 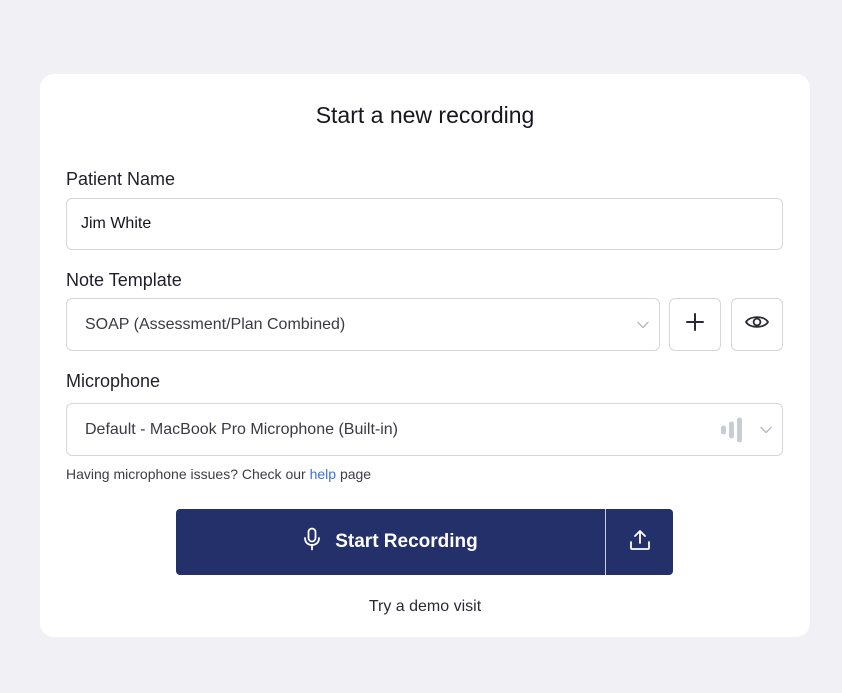 I want to click on preview-template-button, so click(x=757, y=324).